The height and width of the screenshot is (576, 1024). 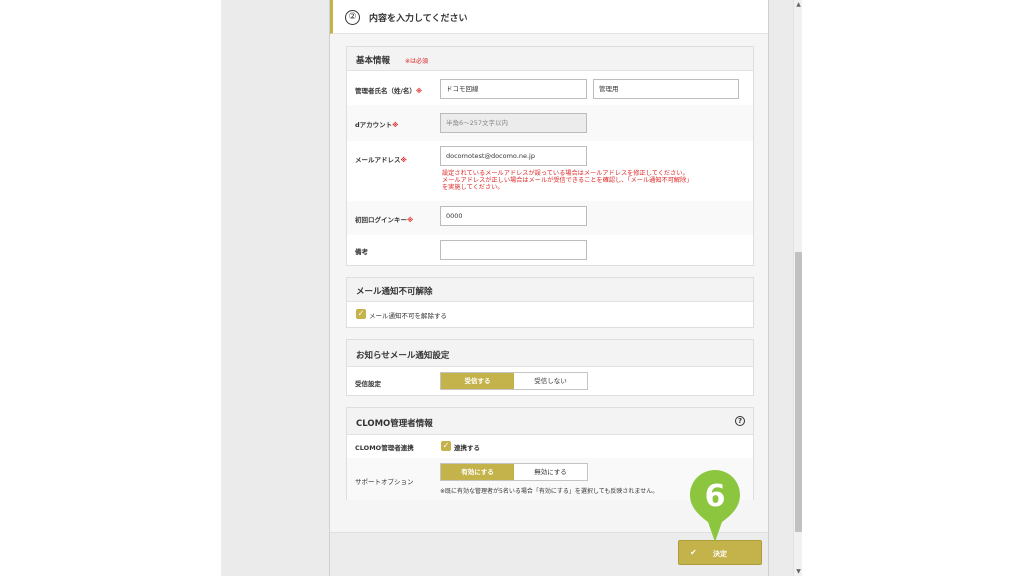 What do you see at coordinates (408, 315) in the screenshot?
I see `mail-unblock-checkbox-label: メール通知不可を解除する` at bounding box center [408, 315].